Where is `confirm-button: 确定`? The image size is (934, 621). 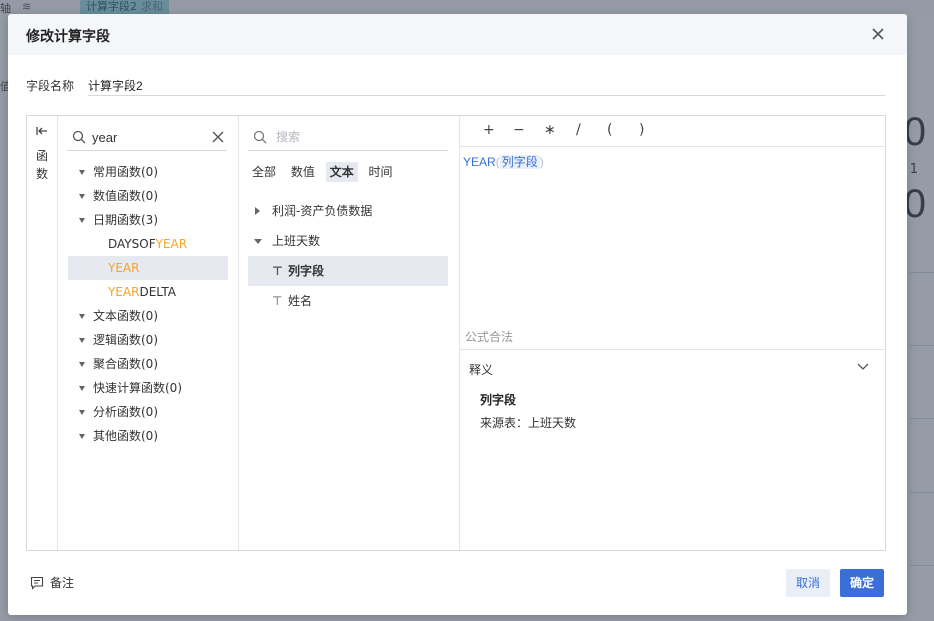 confirm-button: 确定 is located at coordinates (862, 583).